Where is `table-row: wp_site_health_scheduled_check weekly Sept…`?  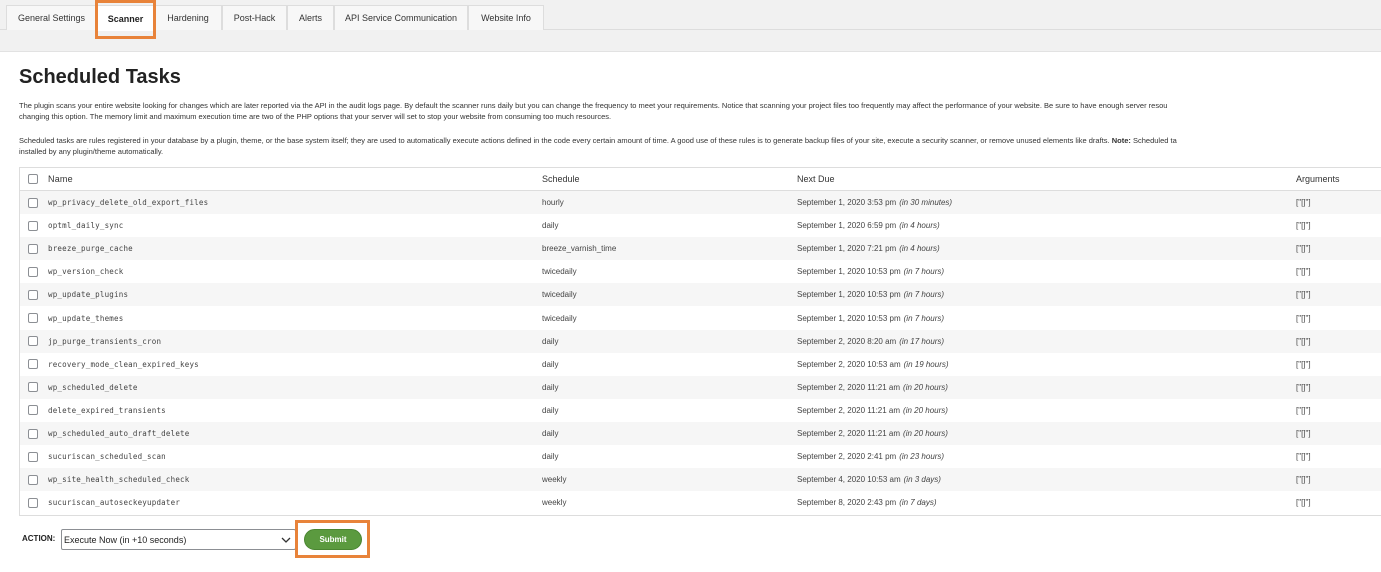 table-row: wp_site_health_scheduled_check weekly Sept… is located at coordinates (700, 480).